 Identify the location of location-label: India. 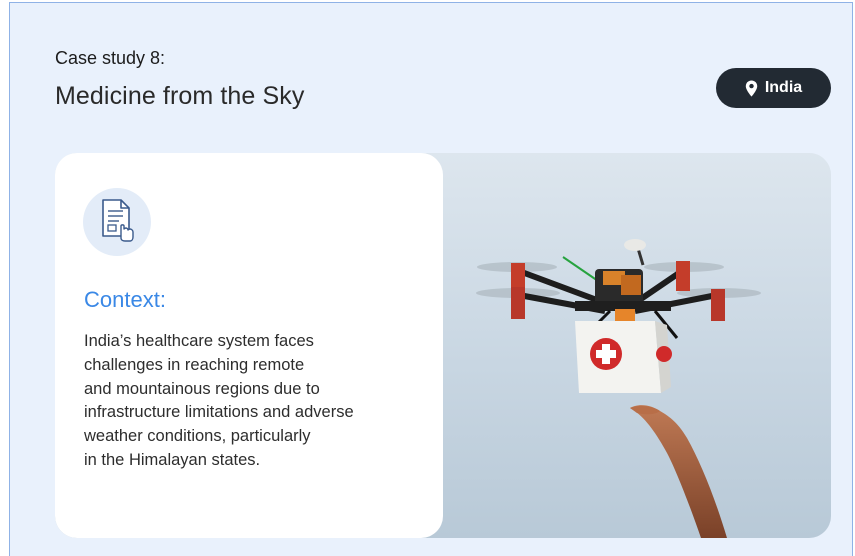
(783, 87).